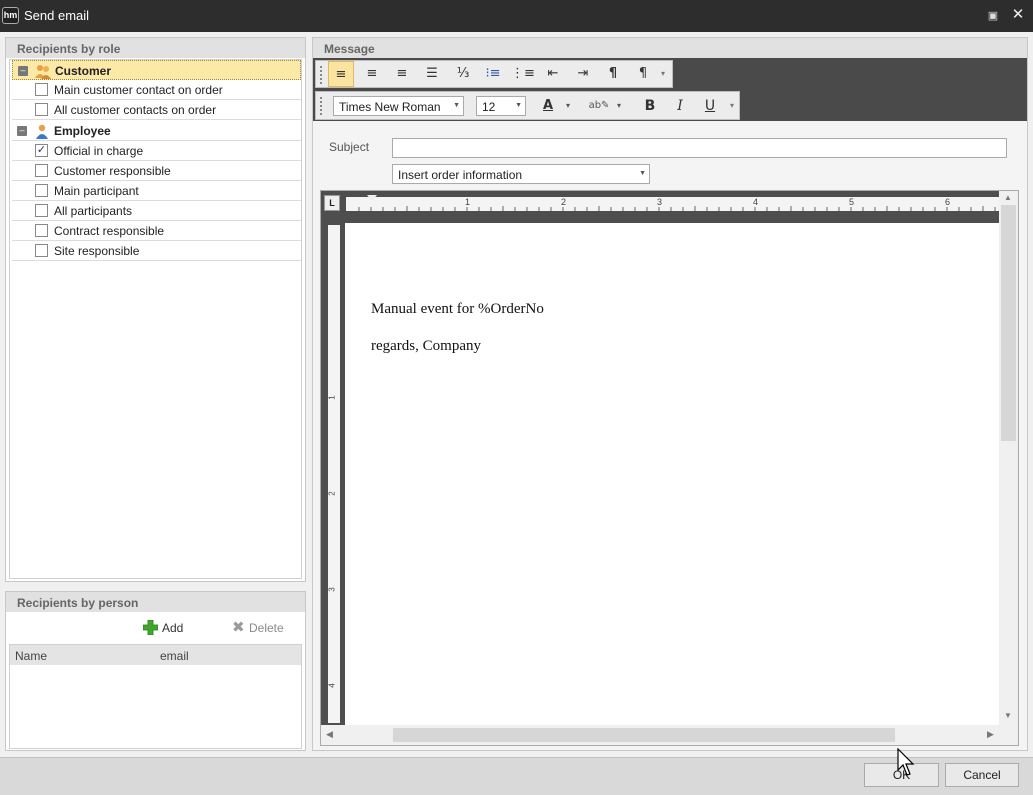 The image size is (1033, 795). Describe the element at coordinates (489, 107) in the screenshot. I see `font-size-value: 12` at that location.